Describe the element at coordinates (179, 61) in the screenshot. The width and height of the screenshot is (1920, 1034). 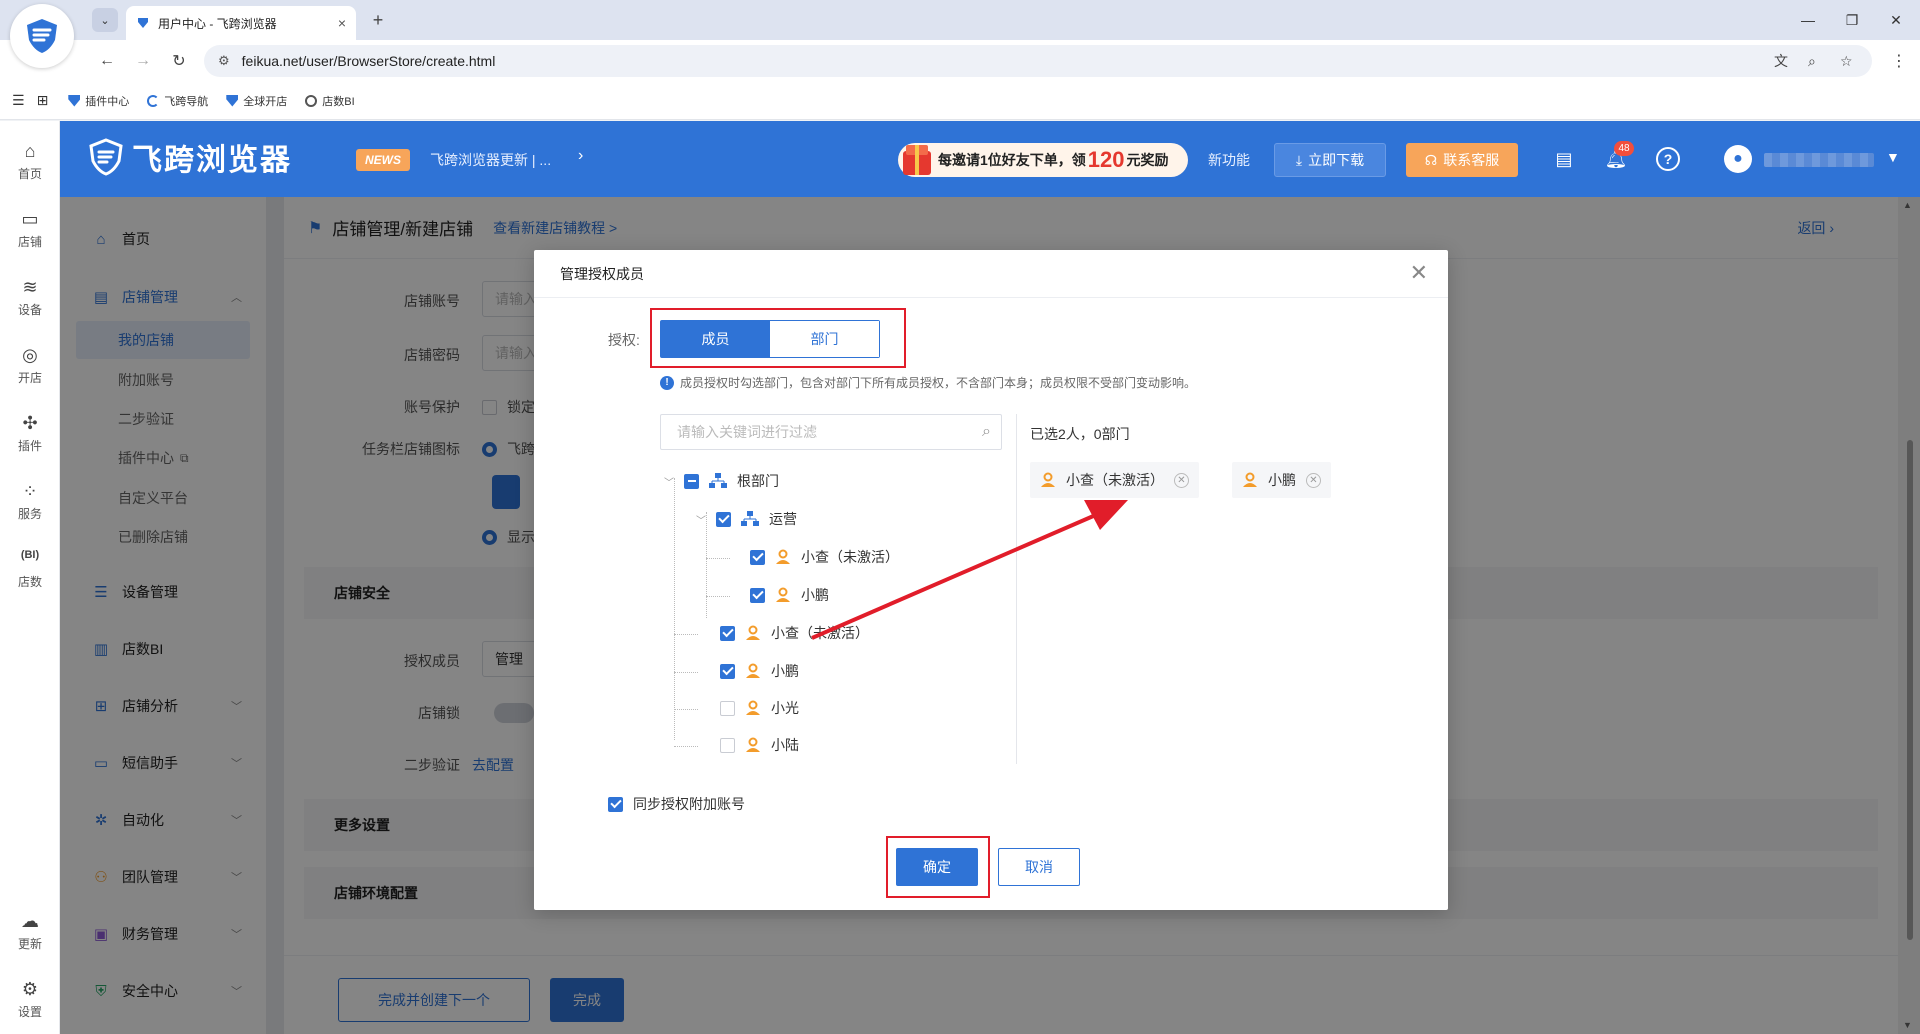
I see `reload-icon: ↻` at that location.